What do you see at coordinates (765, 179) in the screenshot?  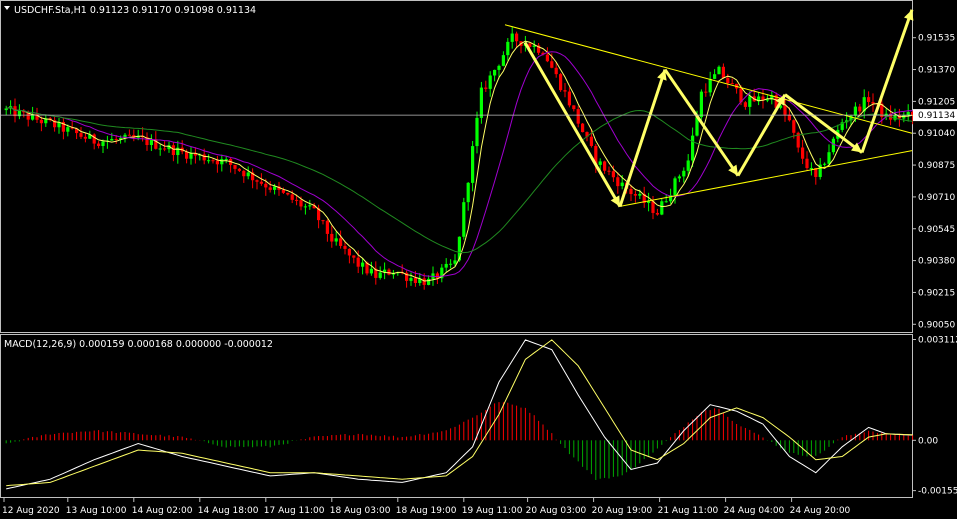 I see `triangle-lower-line` at bounding box center [765, 179].